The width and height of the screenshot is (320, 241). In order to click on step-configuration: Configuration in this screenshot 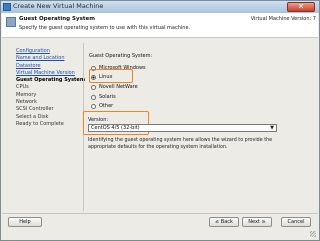, I will do `click(51, 51)`.